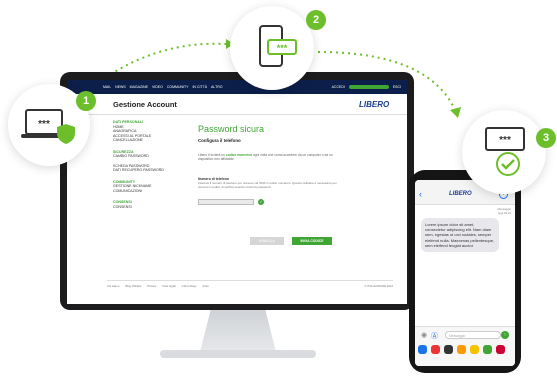  I want to click on step-2-badge: 2, so click(316, 20).